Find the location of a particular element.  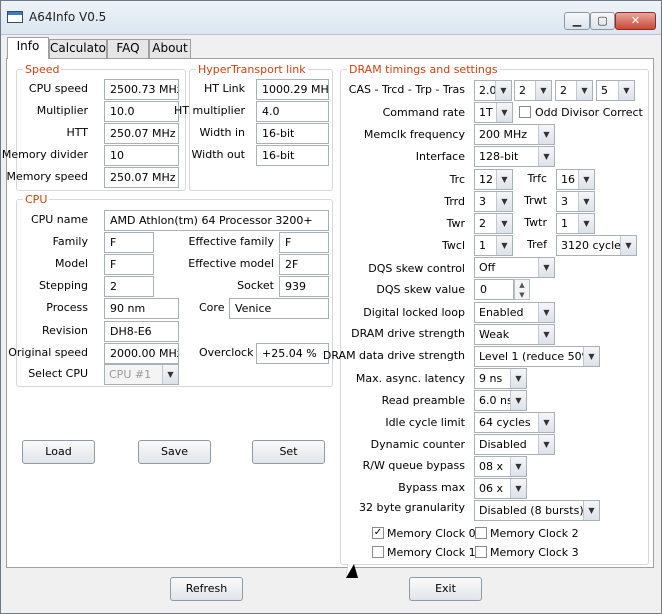

tab-faq: FAQ is located at coordinates (128, 48).